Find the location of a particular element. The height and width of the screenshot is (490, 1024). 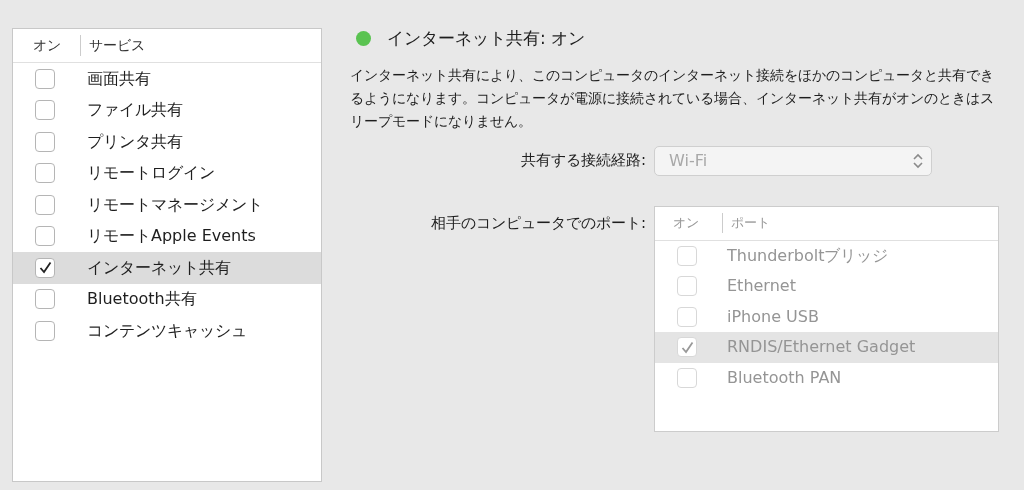

list-row: リモートログイン is located at coordinates (167, 173).